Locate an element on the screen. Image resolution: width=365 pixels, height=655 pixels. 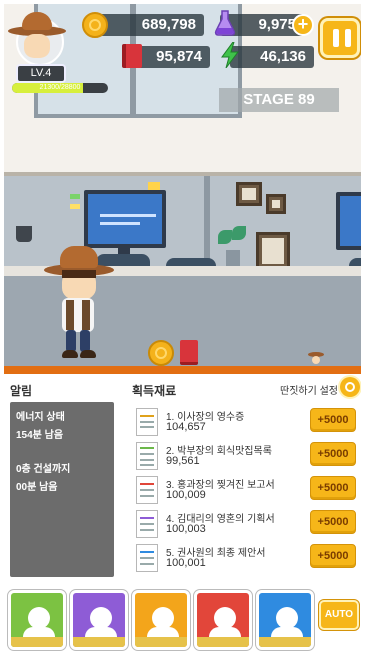
player-avatar is located at coordinates (37, 39).